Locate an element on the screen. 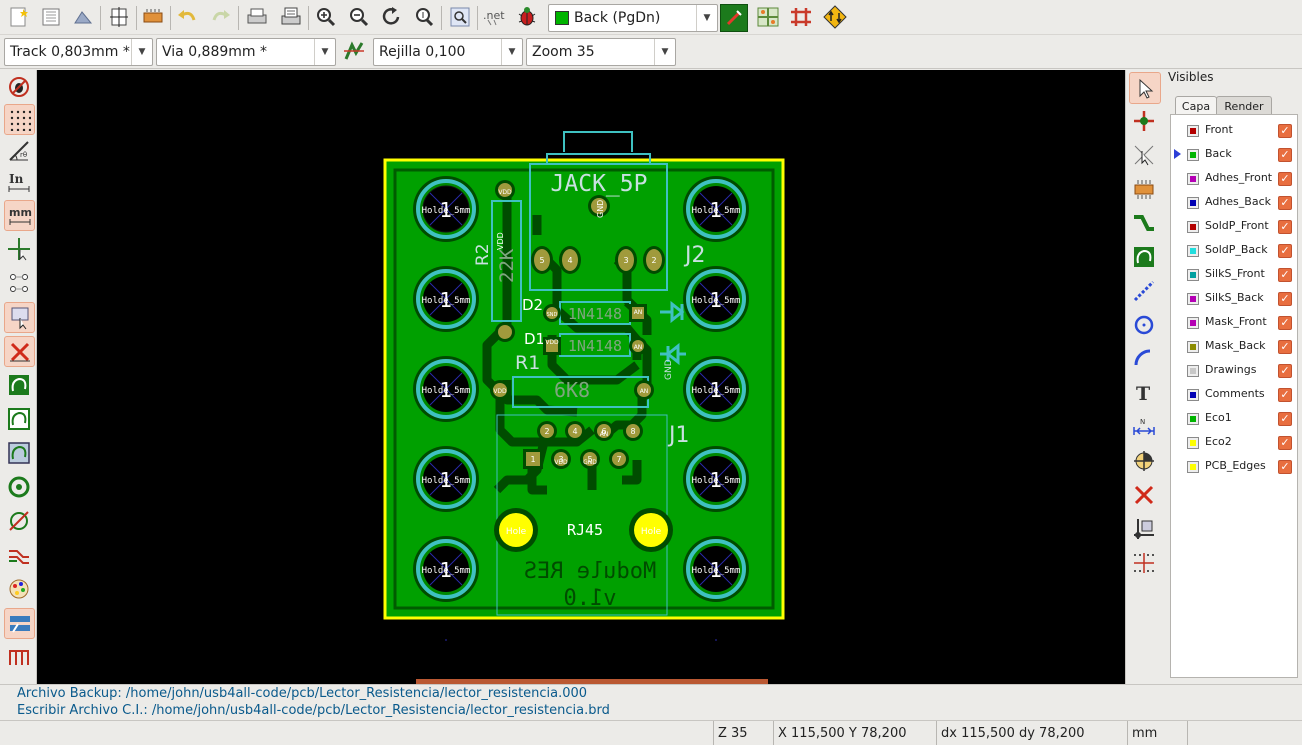  grid-origin-icon is located at coordinates (1144, 563).